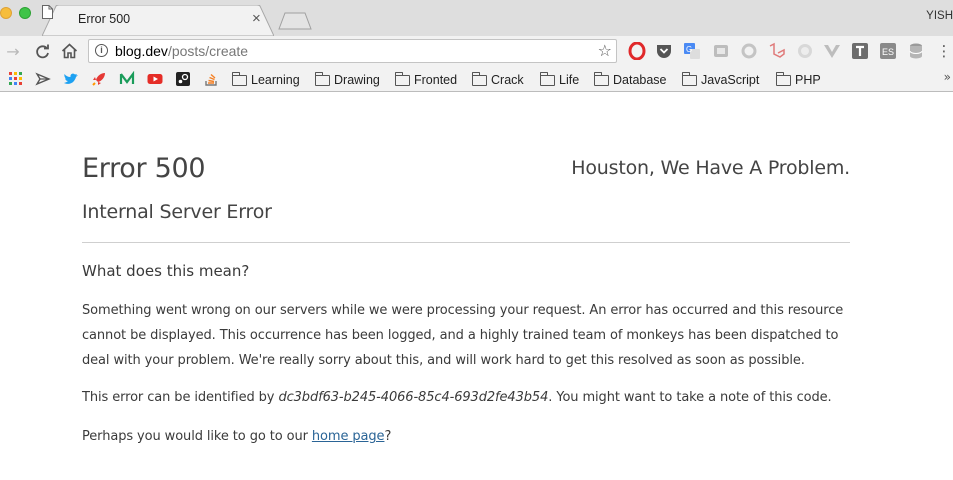 The height and width of the screenshot is (480, 953). I want to click on reload-icon, so click(42, 51).